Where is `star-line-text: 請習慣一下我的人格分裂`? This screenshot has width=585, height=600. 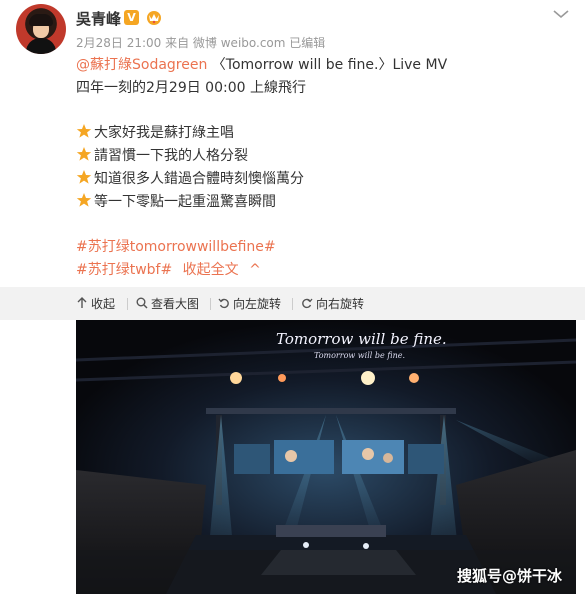
star-line-text: 請習慣一下我的人格分裂 is located at coordinates (171, 156).